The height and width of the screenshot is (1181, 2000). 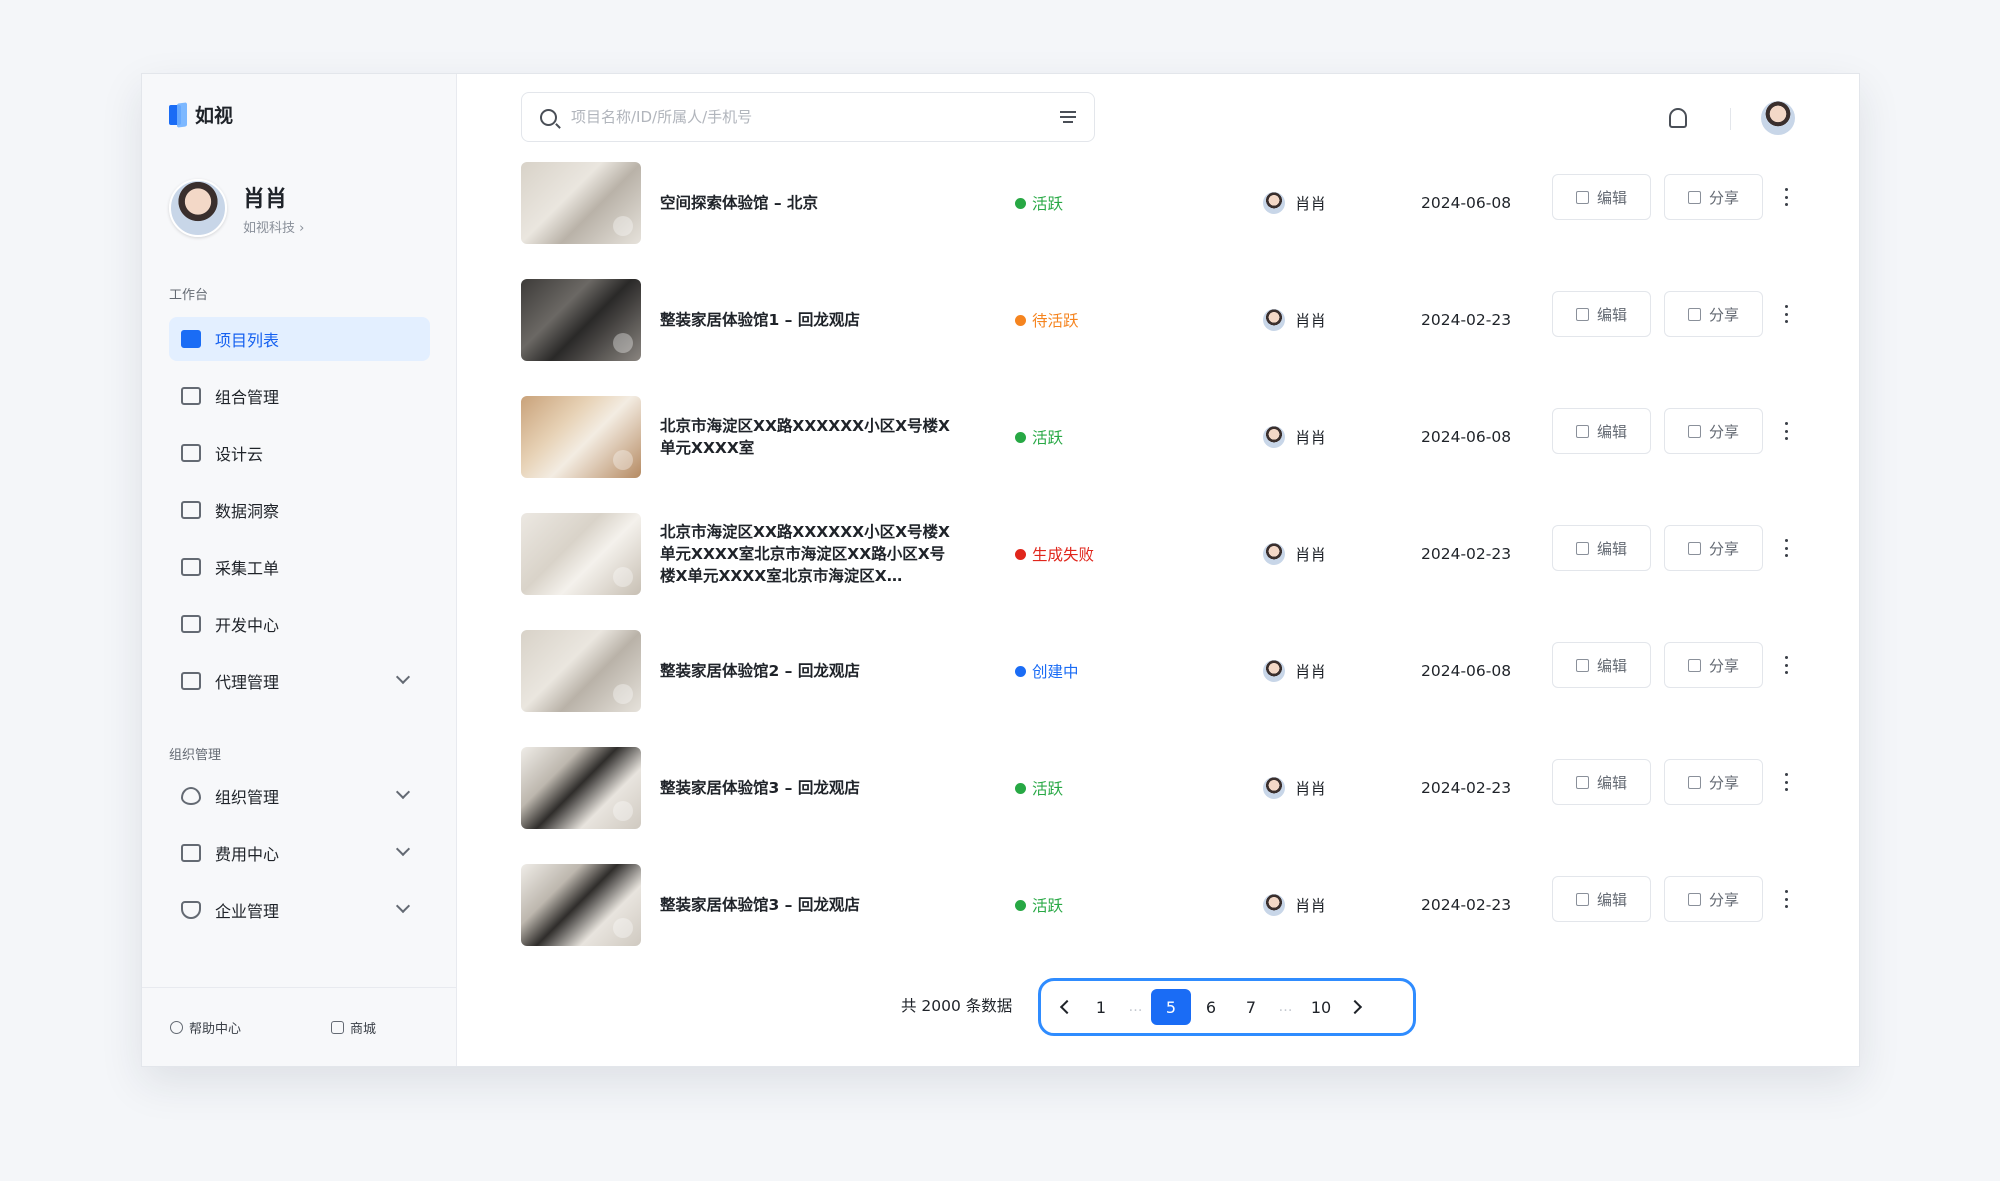 What do you see at coordinates (815, 117) in the screenshot?
I see `search-input` at bounding box center [815, 117].